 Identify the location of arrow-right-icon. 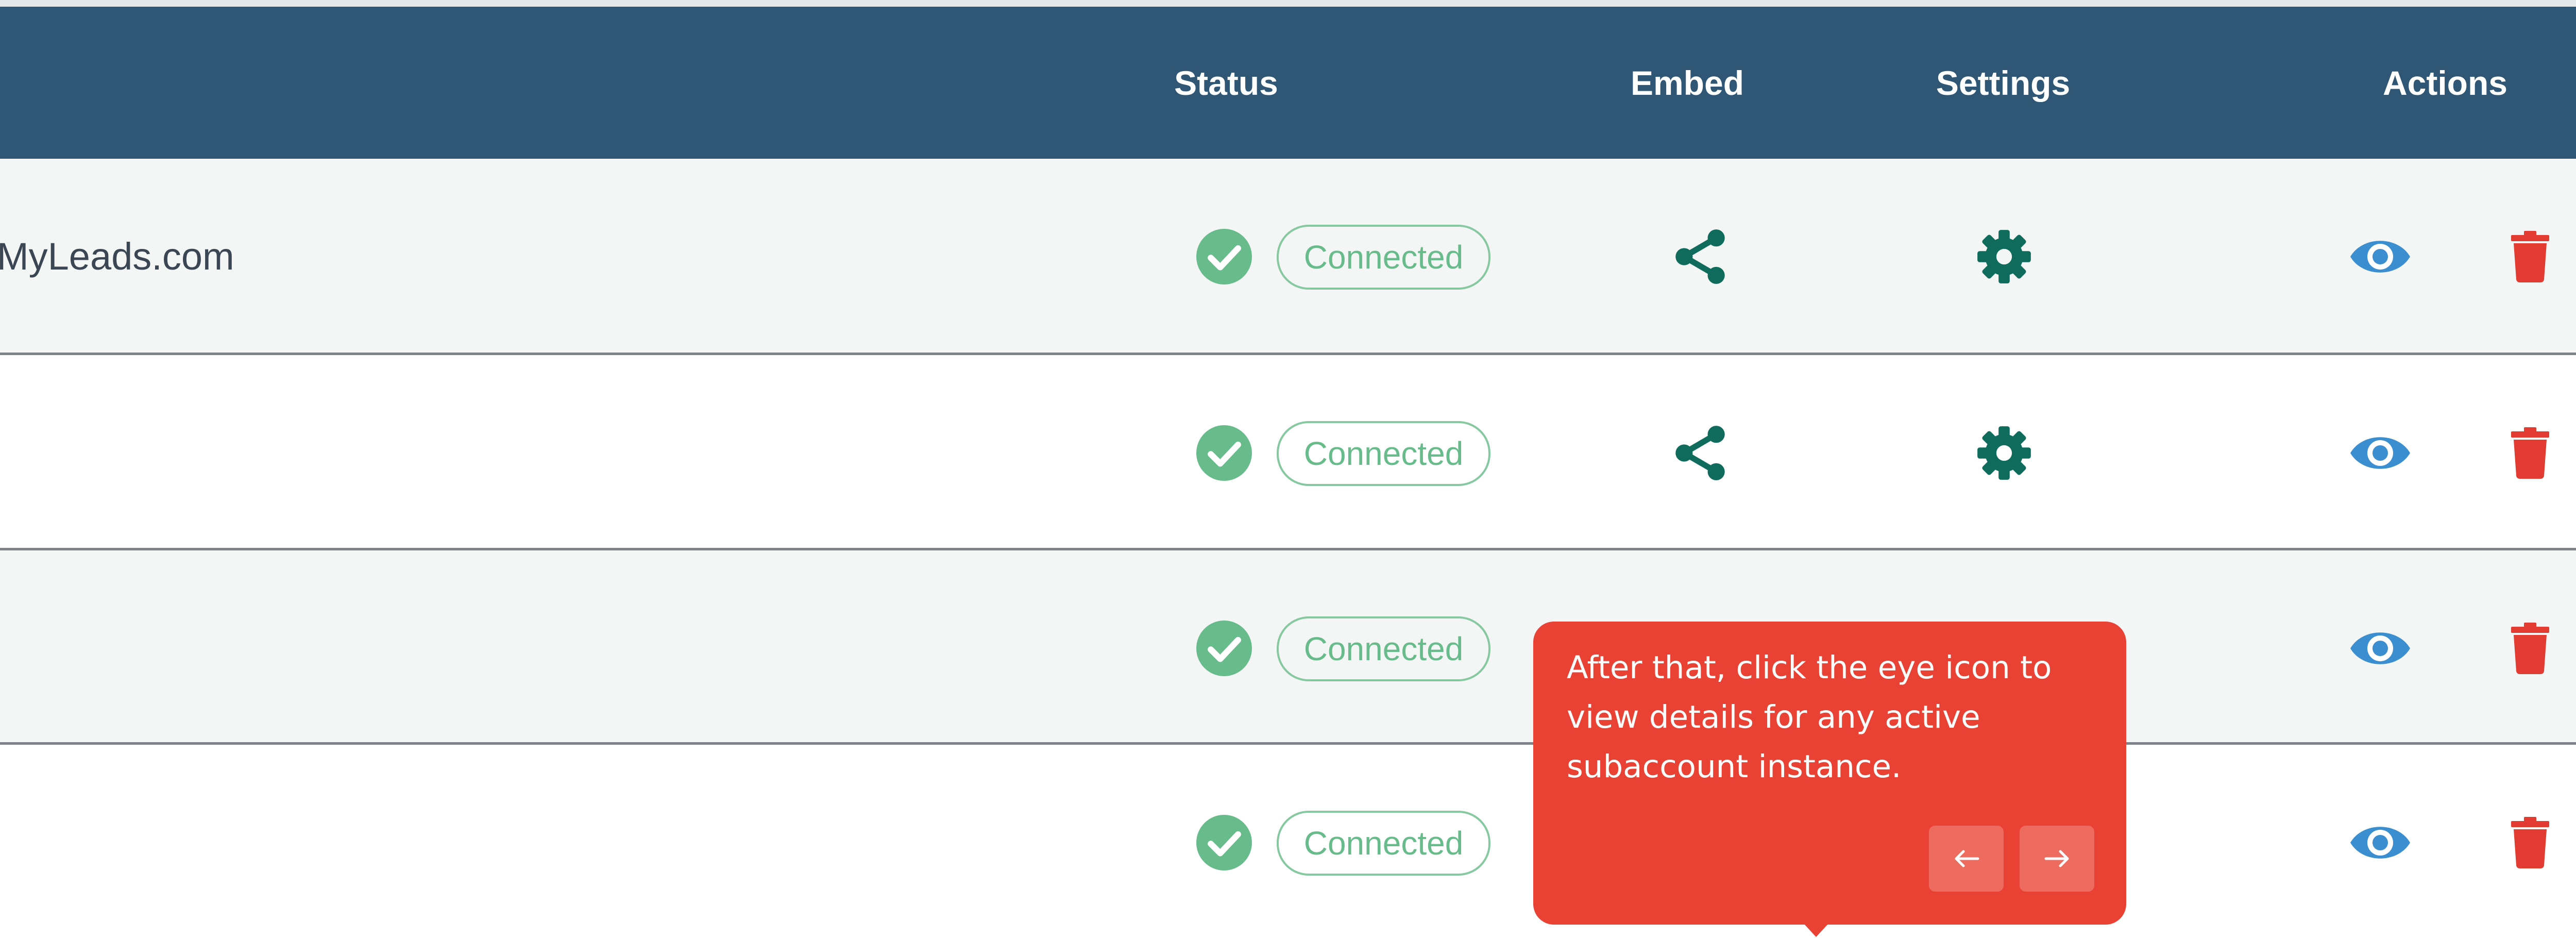
(2056, 858).